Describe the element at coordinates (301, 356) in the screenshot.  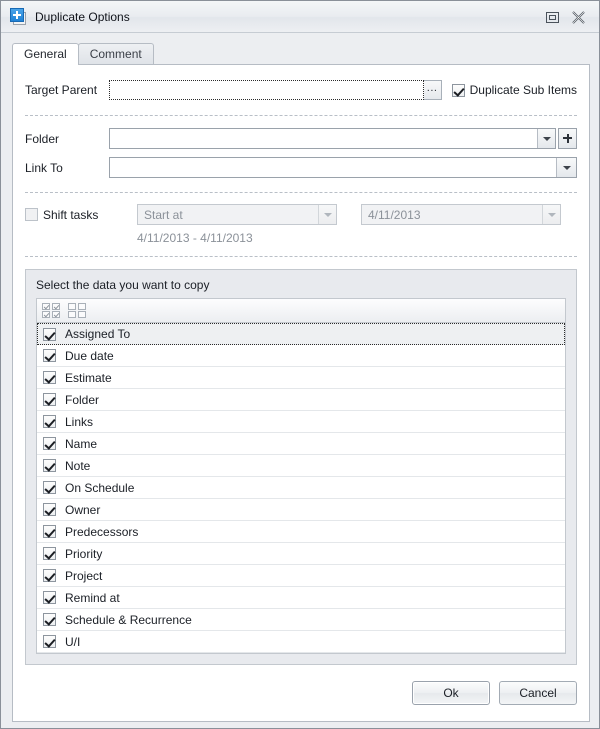
I see `table-row: Due date` at that location.